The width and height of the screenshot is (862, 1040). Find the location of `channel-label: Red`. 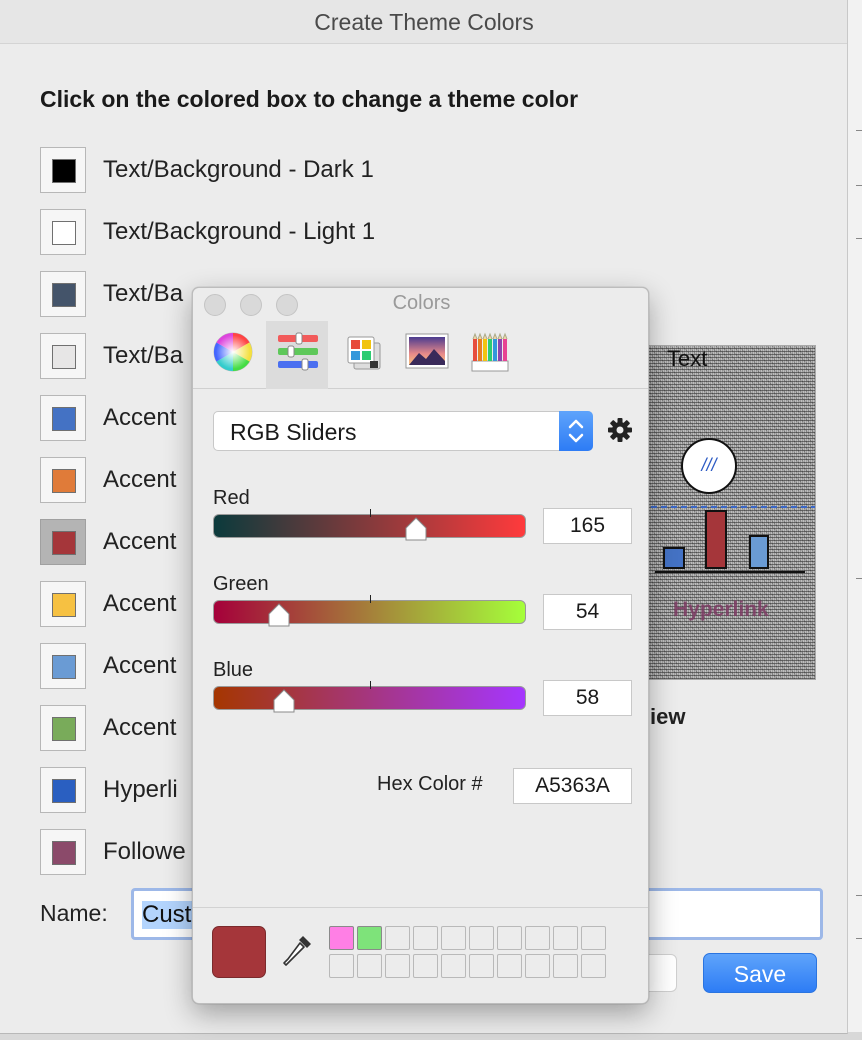

channel-label: Red is located at coordinates (231, 498).